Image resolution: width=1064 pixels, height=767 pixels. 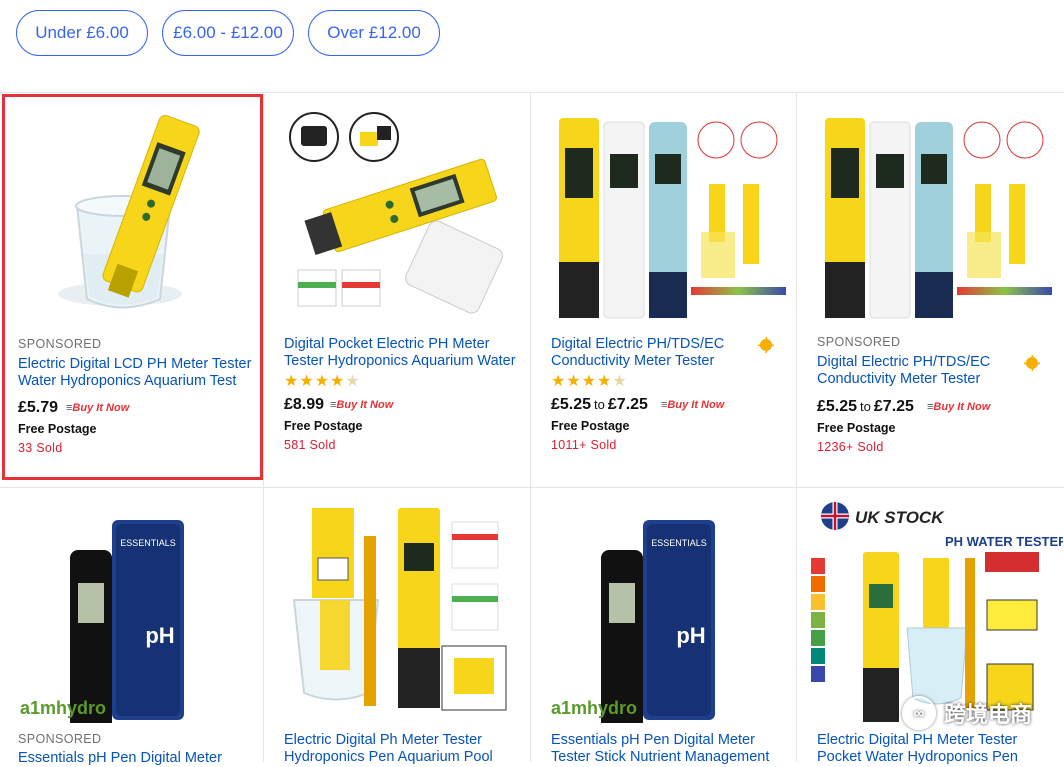 I want to click on sold-count: 581 Sold, so click(x=310, y=445).